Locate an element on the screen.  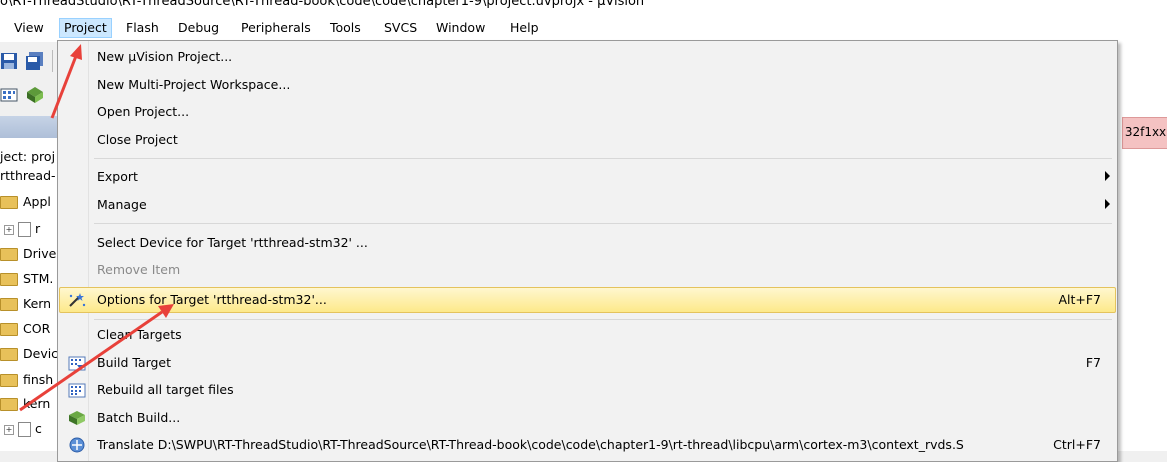
annotation-arrow-to-options is located at coordinates (91, 361).